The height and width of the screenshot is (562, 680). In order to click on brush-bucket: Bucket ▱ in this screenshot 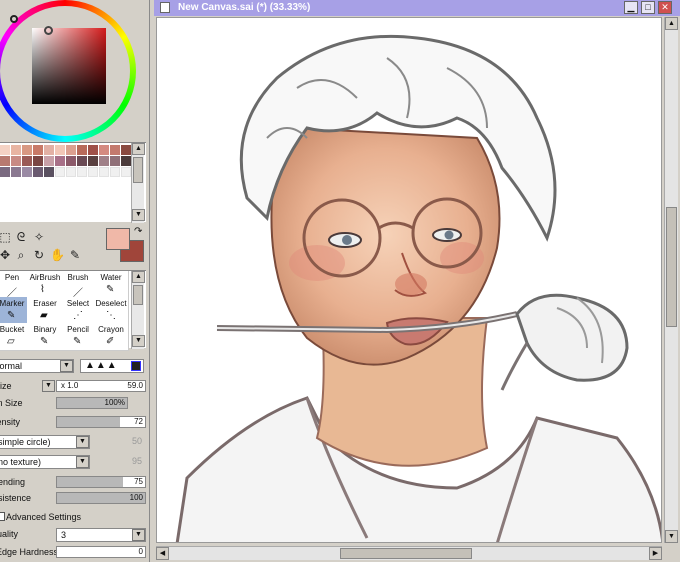, I will do `click(15, 337)`.